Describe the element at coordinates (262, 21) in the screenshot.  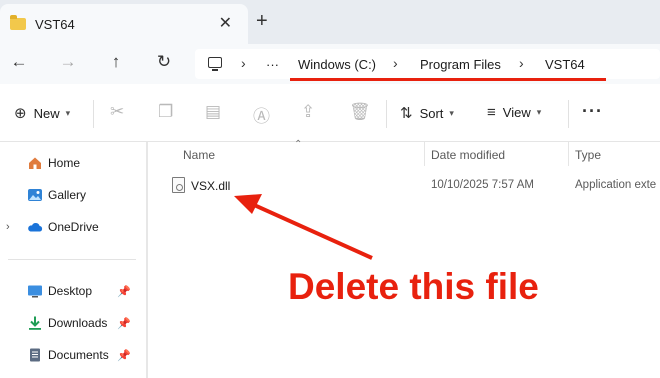
I see `new-tab-button: +` at that location.